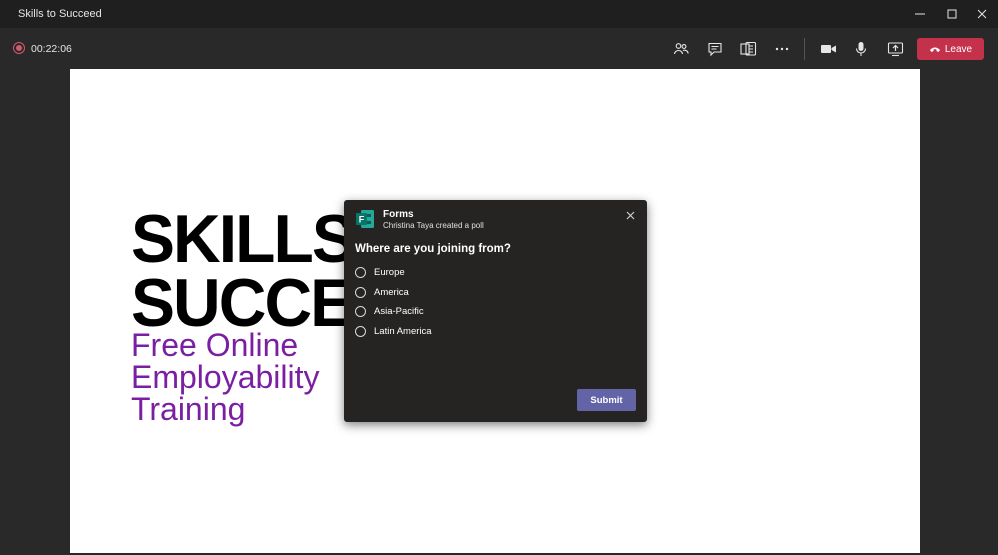 The image size is (998, 555). I want to click on poll-option-asia-pacific: Asia-Pacific, so click(389, 311).